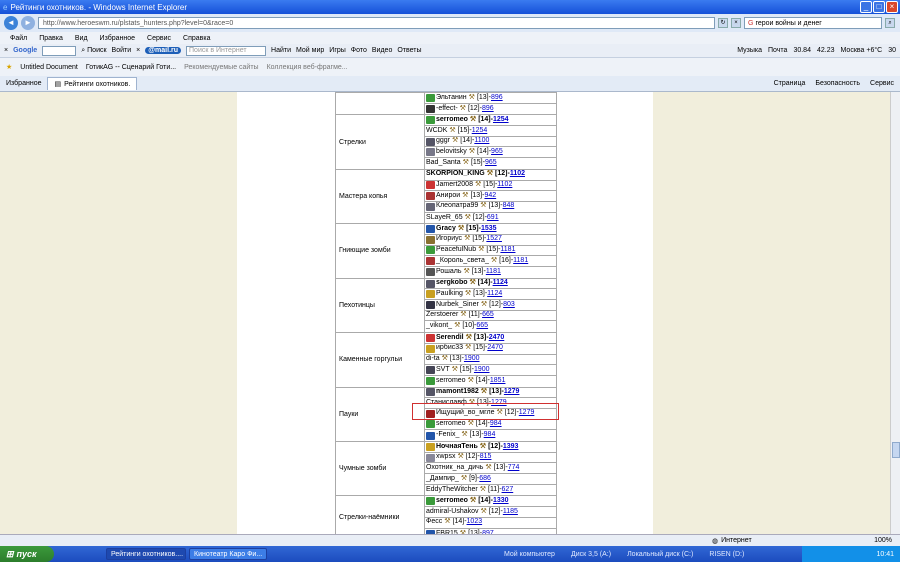  Describe the element at coordinates (509, 207) in the screenshot. I see `score-link: 848` at that location.